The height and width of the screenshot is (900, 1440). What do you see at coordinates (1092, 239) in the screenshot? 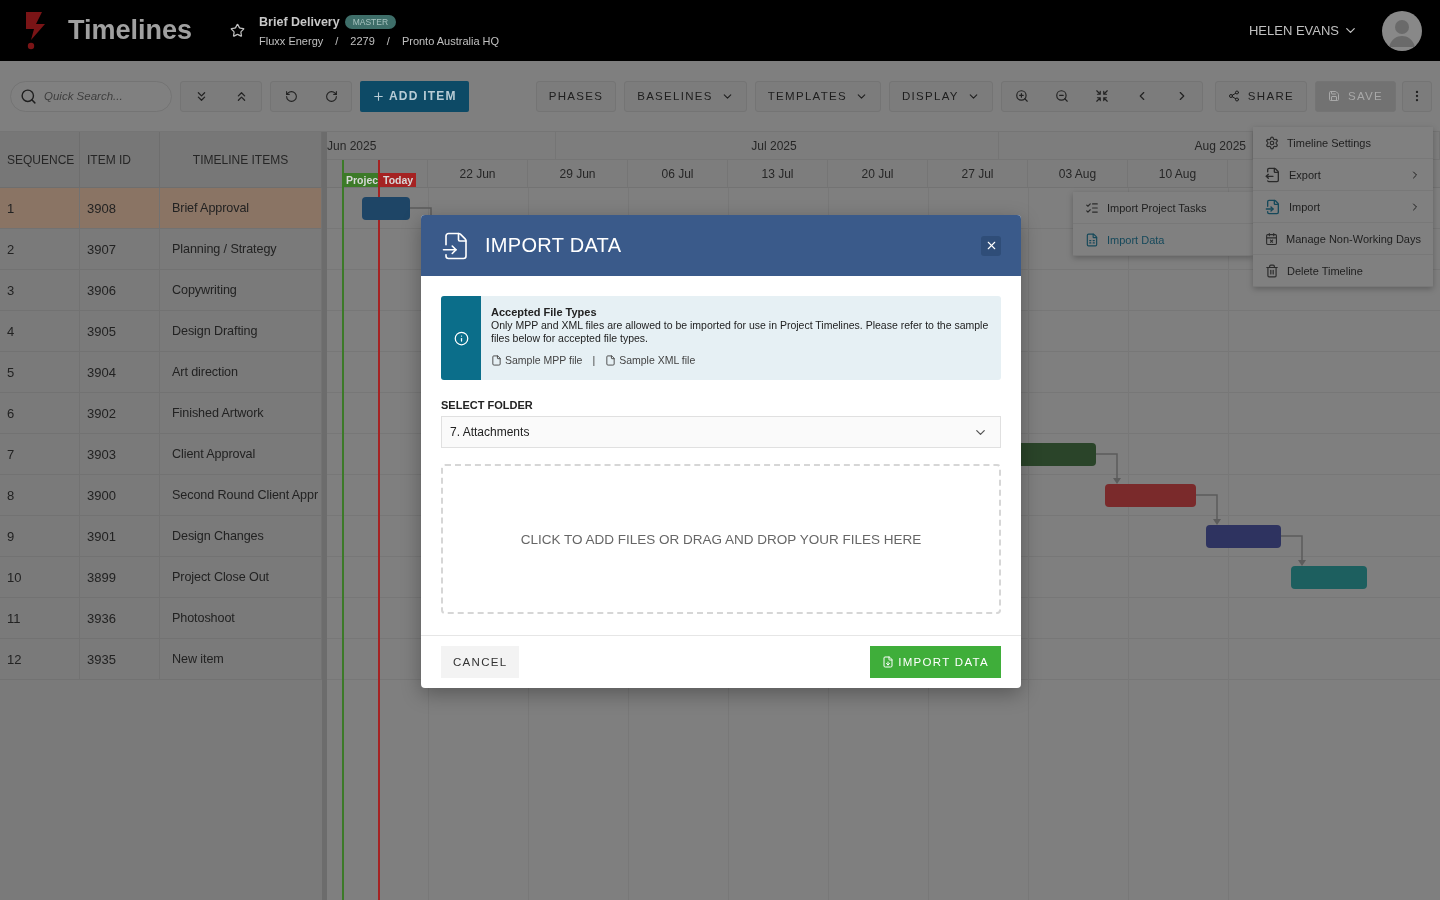
I see `spreadsheet-icon` at bounding box center [1092, 239].